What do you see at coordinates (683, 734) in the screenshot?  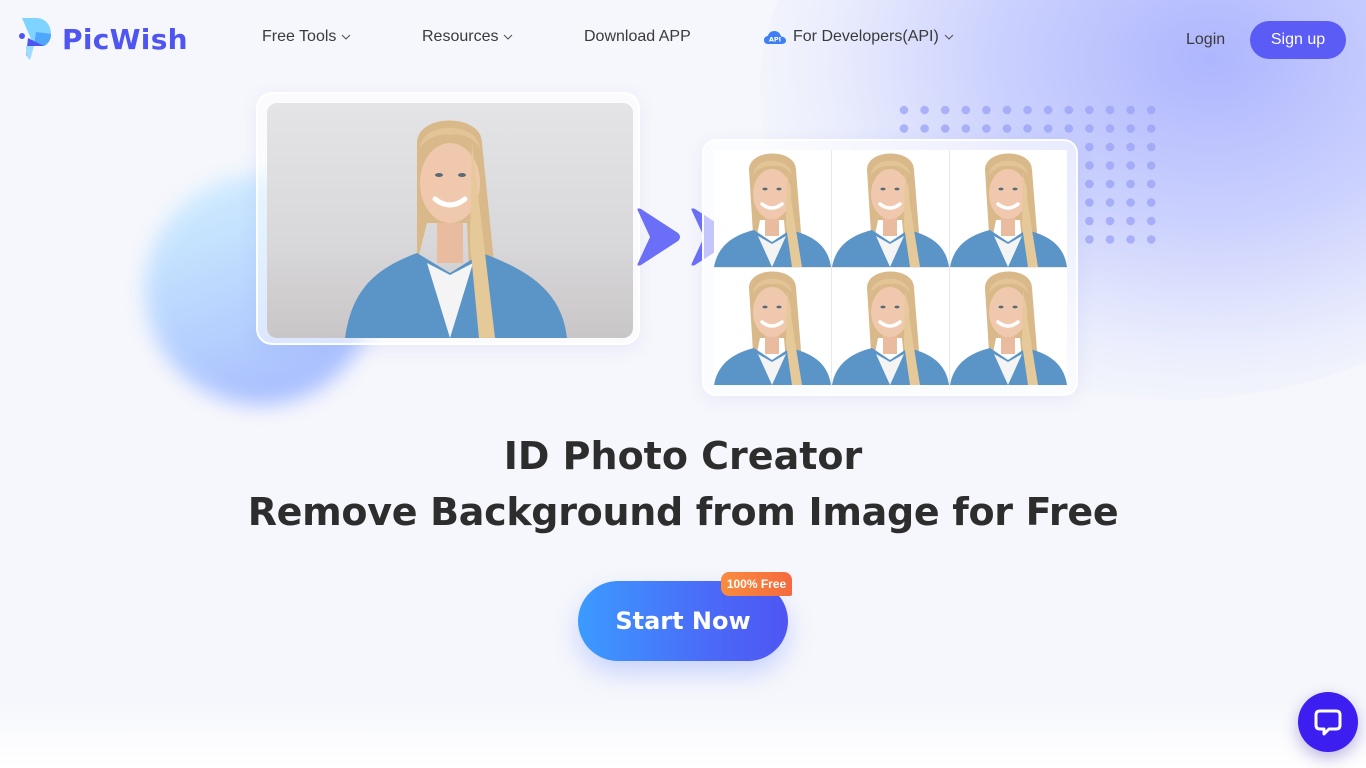 I see `background-bottom-fade` at bounding box center [683, 734].